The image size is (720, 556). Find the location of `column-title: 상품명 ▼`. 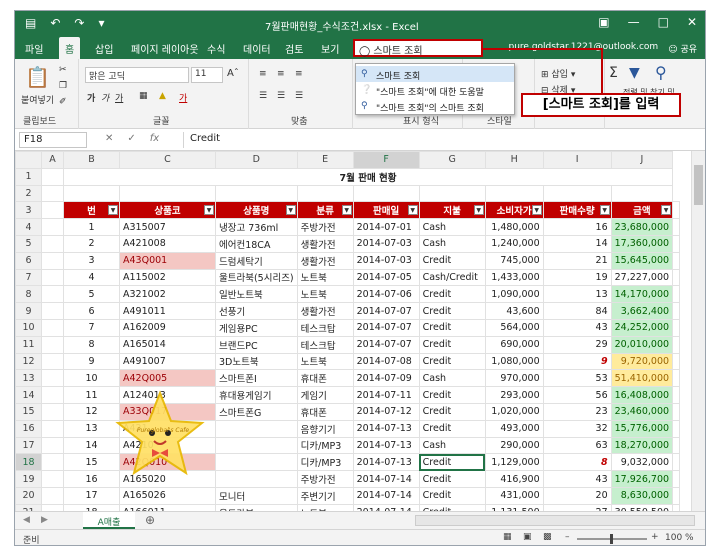

column-title: 상품명 ▼ is located at coordinates (256, 210).